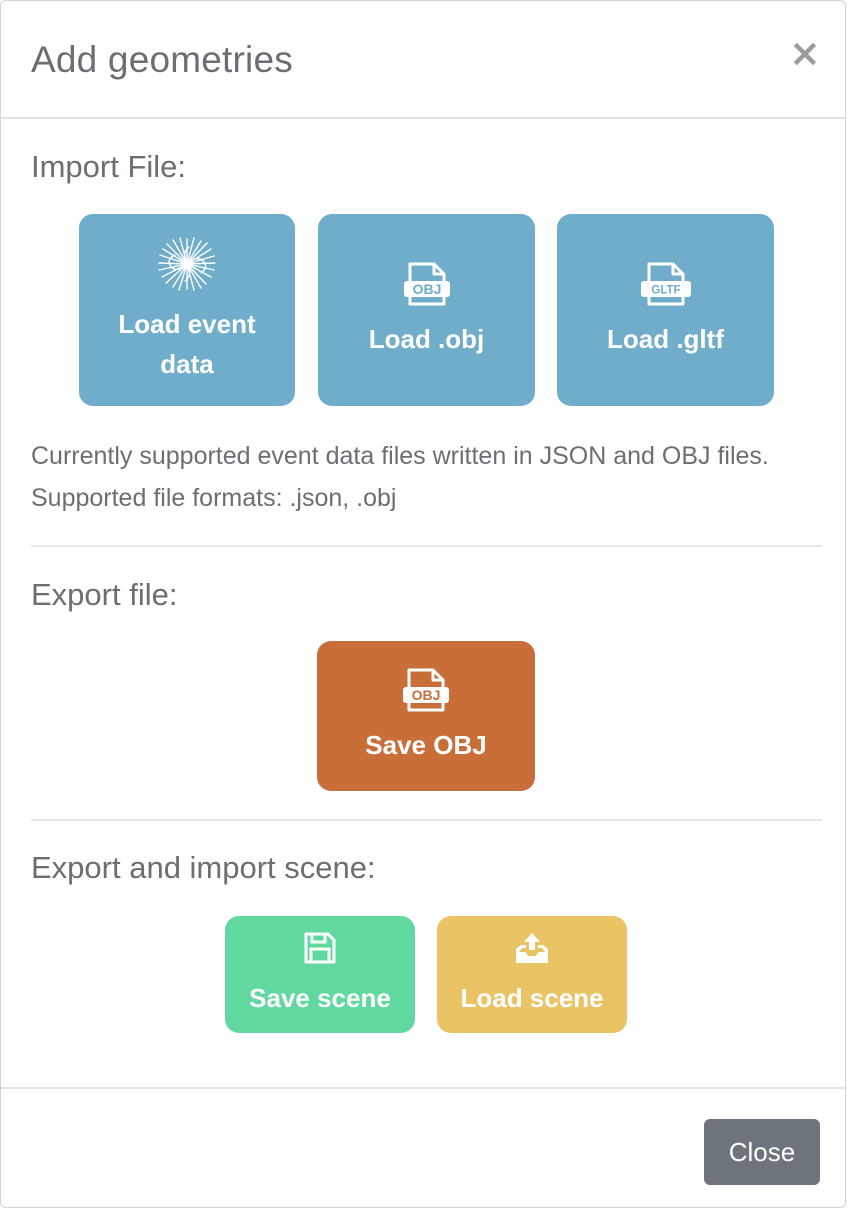 The width and height of the screenshot is (848, 1210). What do you see at coordinates (187, 269) in the screenshot?
I see `burst-icon` at bounding box center [187, 269].